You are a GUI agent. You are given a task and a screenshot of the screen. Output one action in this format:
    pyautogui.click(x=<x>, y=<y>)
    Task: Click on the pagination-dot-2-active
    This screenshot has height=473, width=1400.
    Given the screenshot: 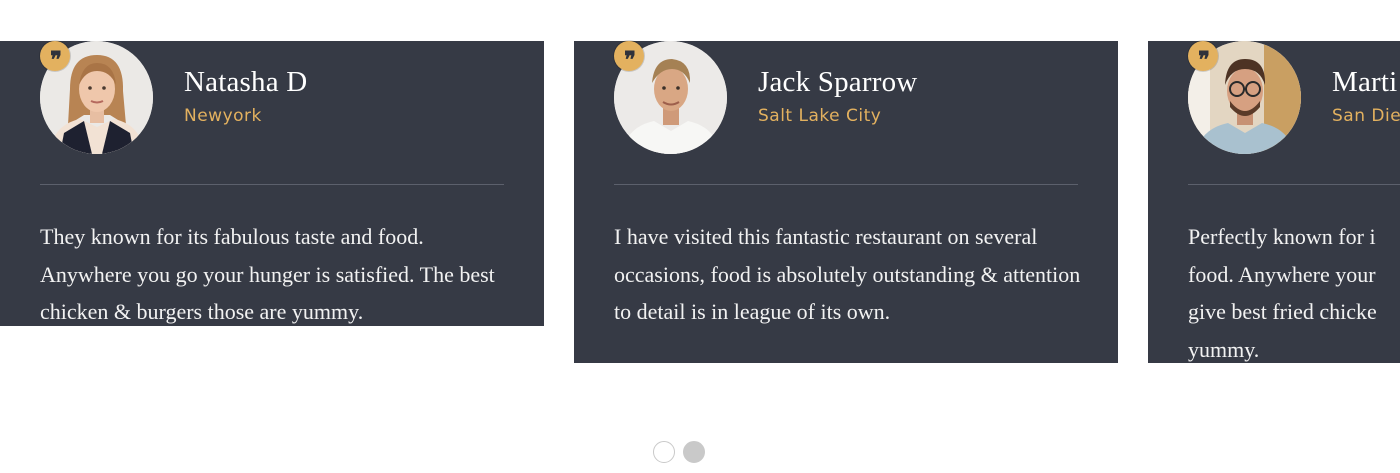 What is the action you would take?
    pyautogui.click(x=694, y=452)
    